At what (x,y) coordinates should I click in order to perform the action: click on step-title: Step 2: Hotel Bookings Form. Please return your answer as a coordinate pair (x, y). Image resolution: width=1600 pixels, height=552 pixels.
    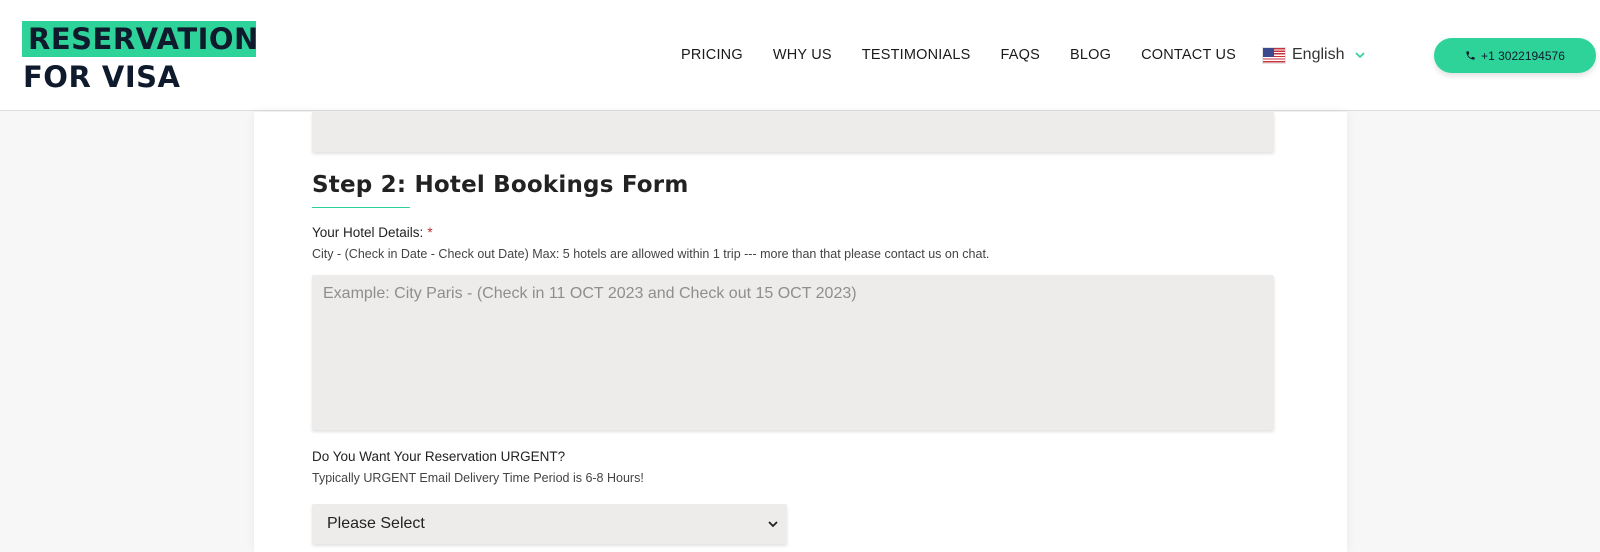
    Looking at the image, I should click on (500, 185).